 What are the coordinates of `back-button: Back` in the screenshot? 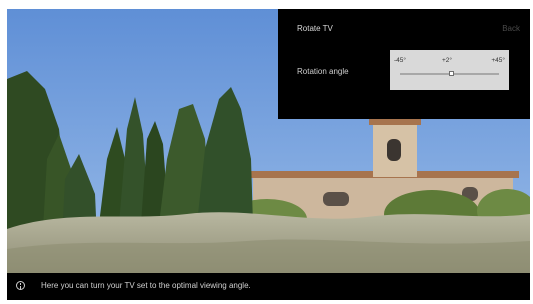 It's located at (511, 28).